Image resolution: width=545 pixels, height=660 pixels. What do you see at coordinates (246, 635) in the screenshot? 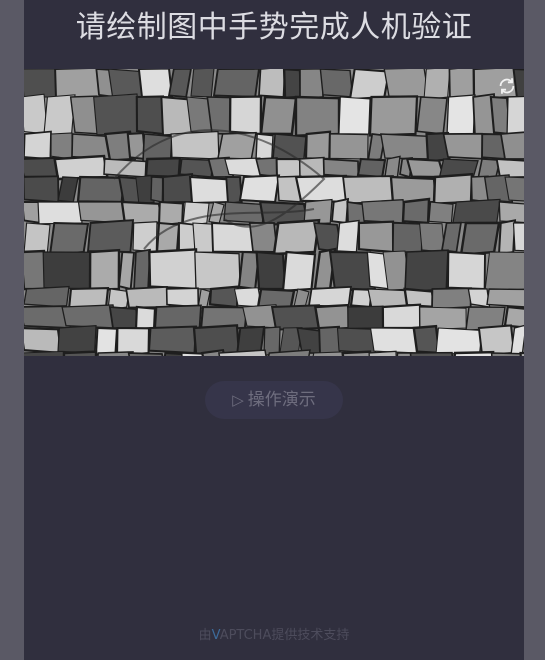
I see `brand-rest: APTCHA` at bounding box center [246, 635].